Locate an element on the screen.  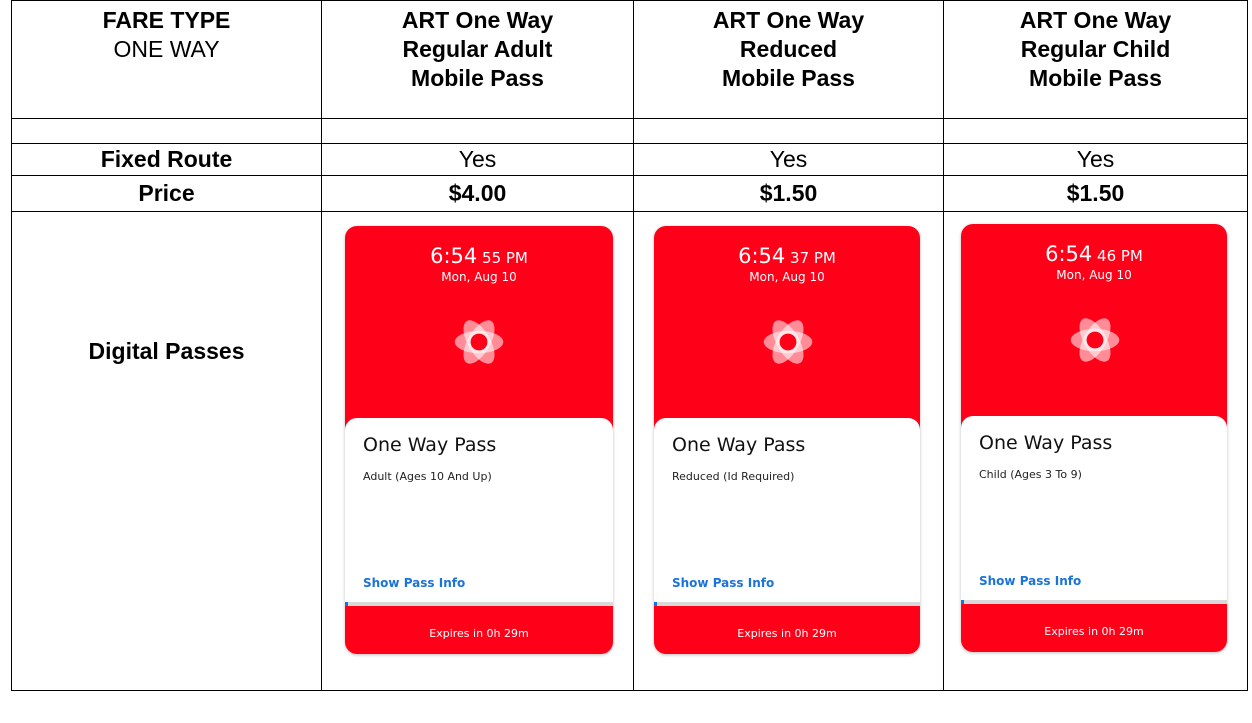
pass-time: 6:54 37 PM is located at coordinates (787, 256).